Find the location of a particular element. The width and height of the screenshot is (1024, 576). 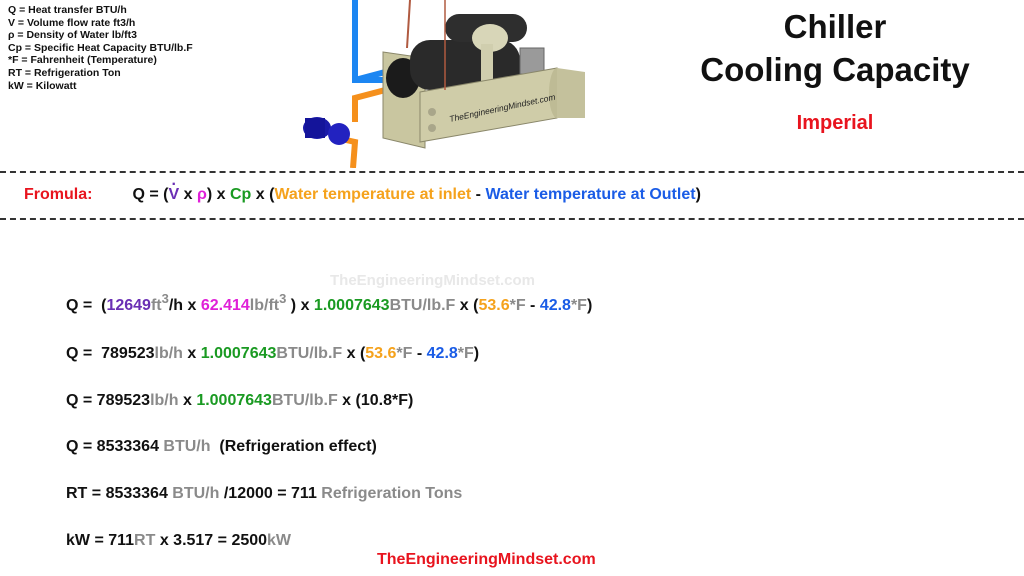

pump-icon is located at coordinates (326, 131).